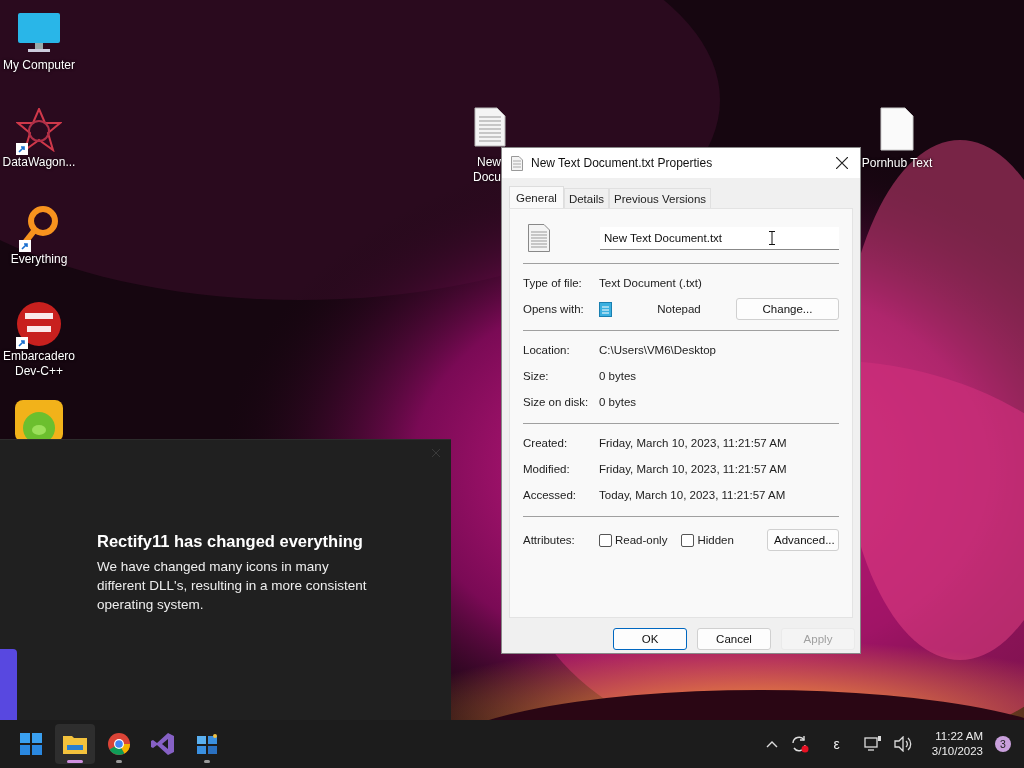  I want to click on tiles-icon, so click(207, 744).